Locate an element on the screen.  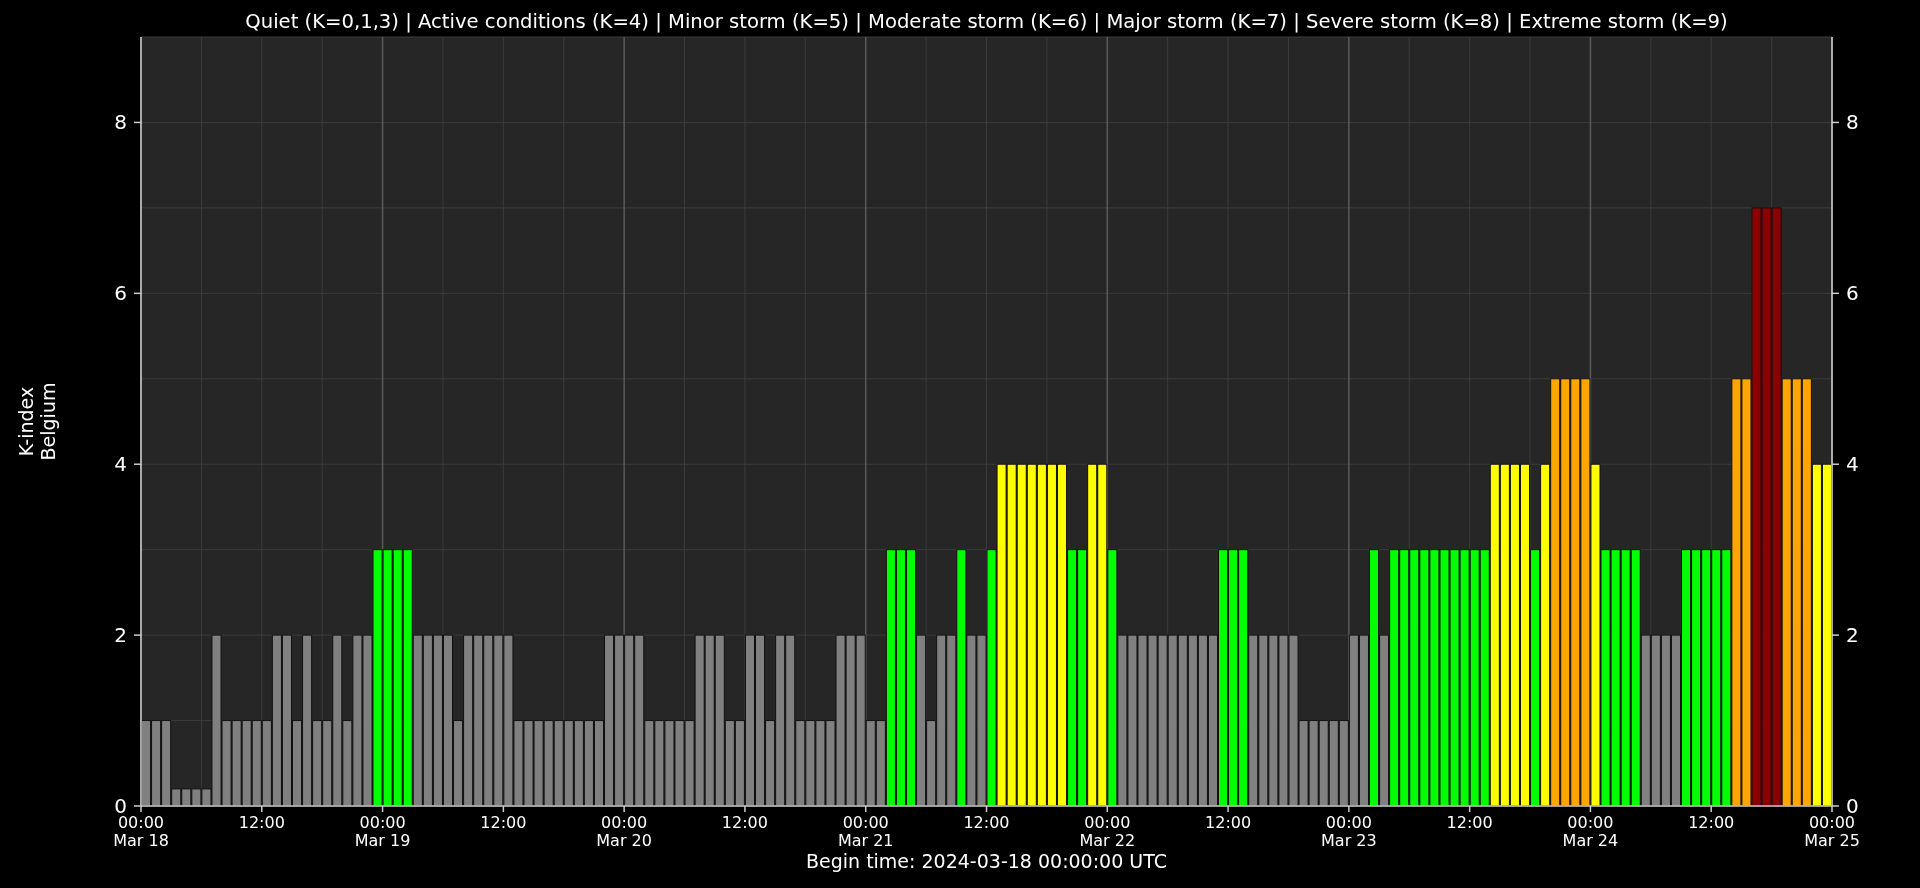
date-label: Mar 24 is located at coordinates (1590, 840).